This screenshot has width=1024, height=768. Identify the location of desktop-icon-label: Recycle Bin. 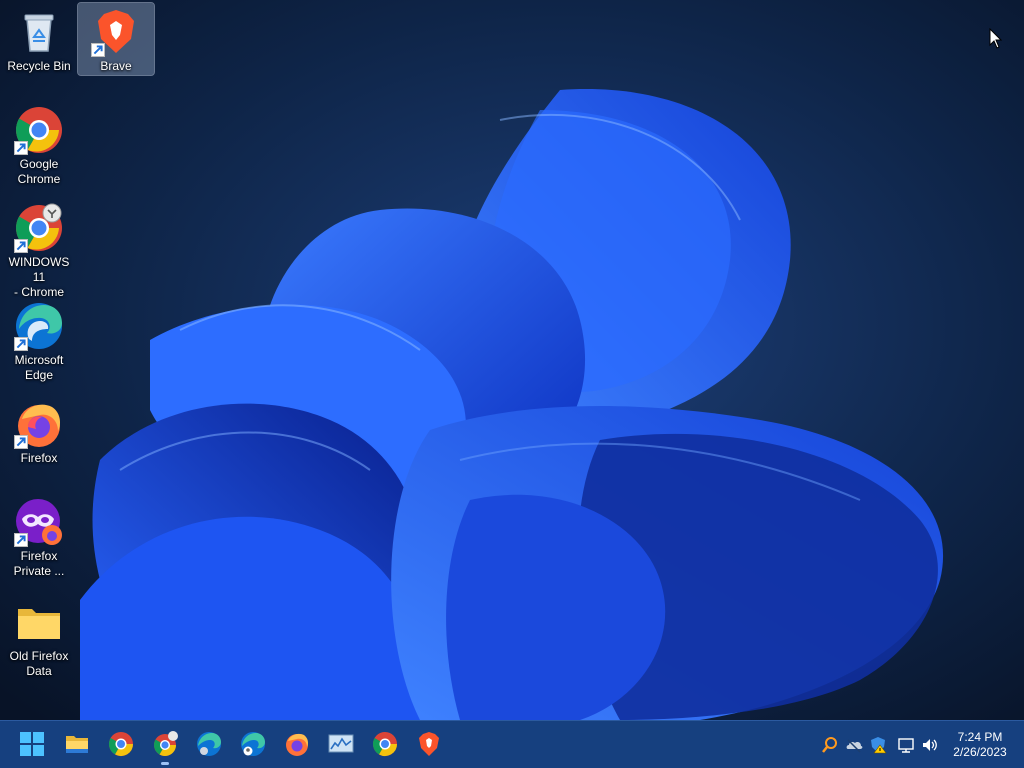
(39, 66).